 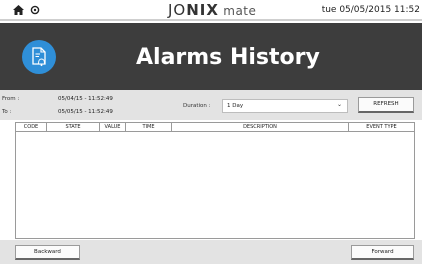 I want to click on from-label: From :, so click(x=11, y=99).